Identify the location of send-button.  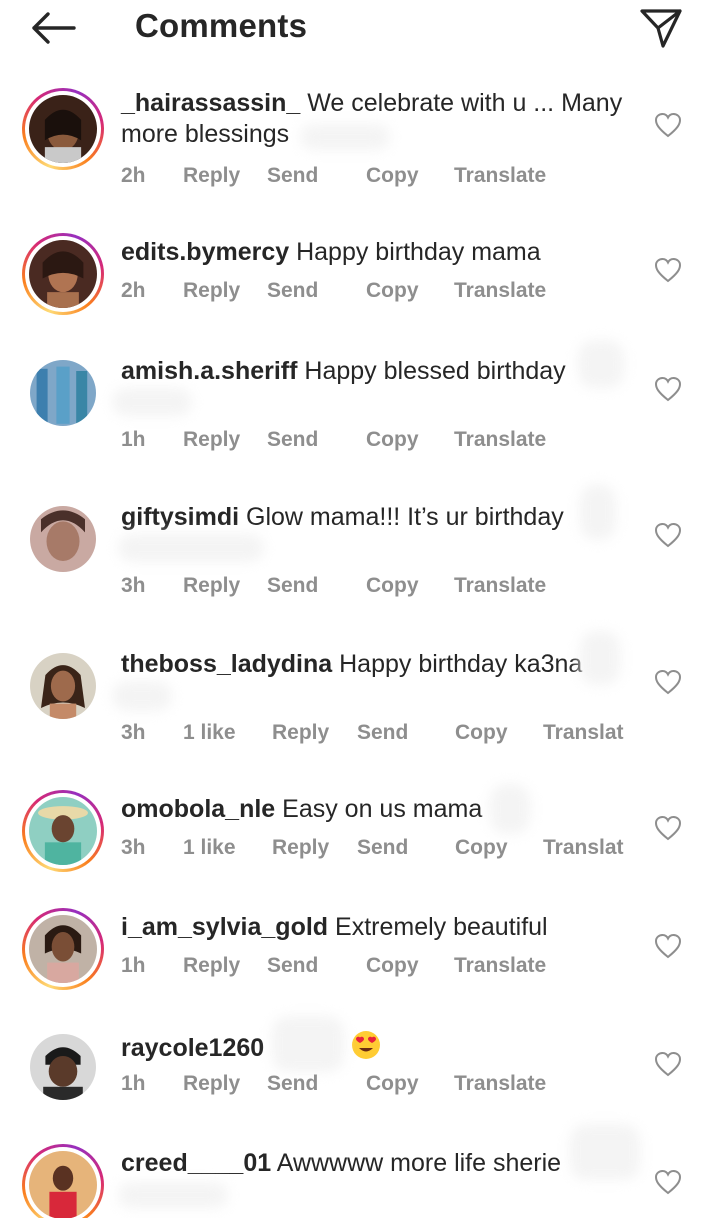
(661, 28).